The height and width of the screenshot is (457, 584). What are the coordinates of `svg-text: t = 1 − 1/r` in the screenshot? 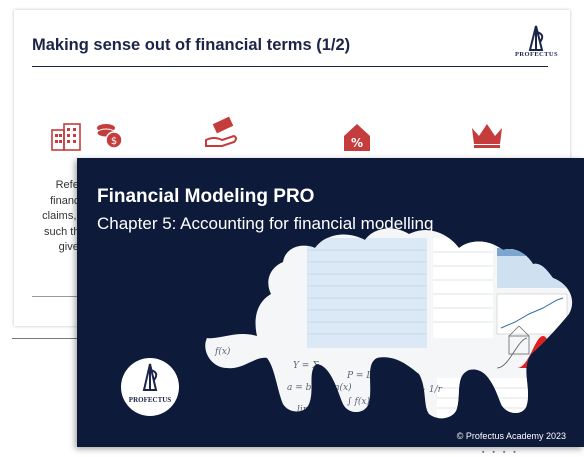 It's located at (418, 390).